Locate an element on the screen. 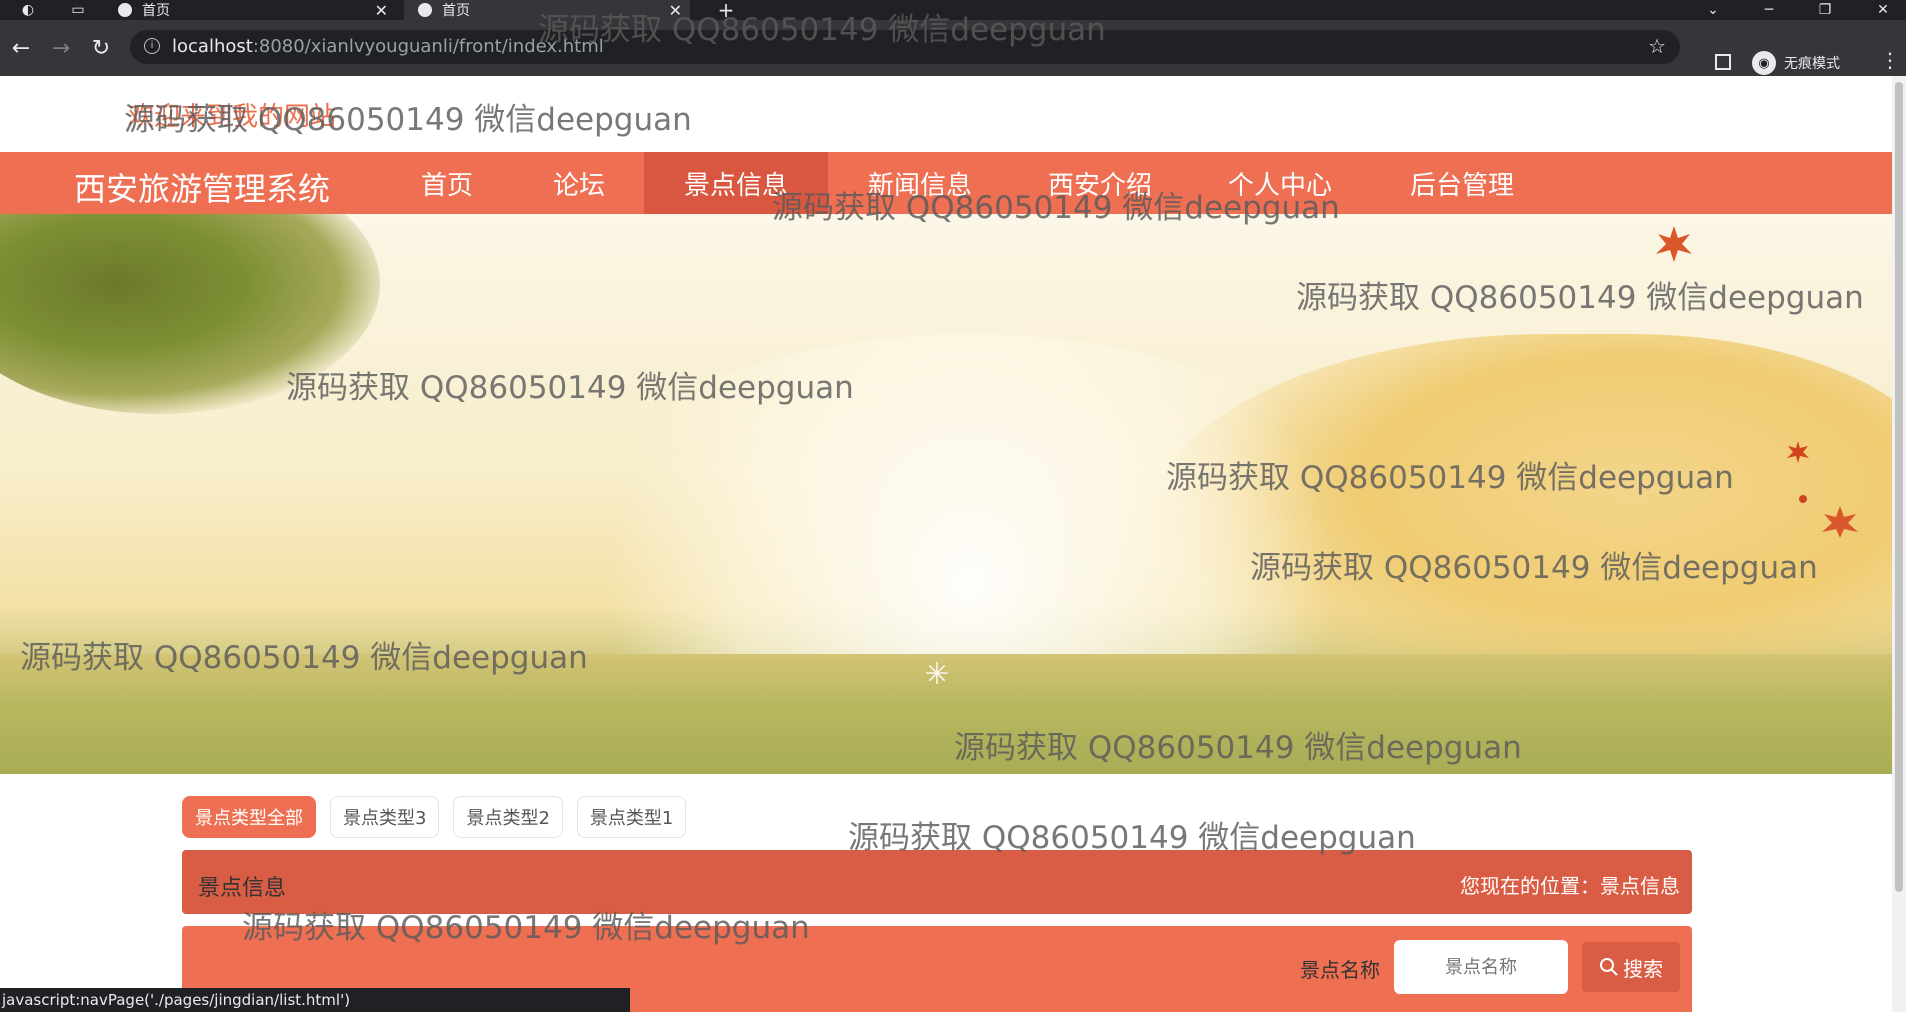 This screenshot has height=1012, width=1906. forward-icon: → is located at coordinates (61, 48).